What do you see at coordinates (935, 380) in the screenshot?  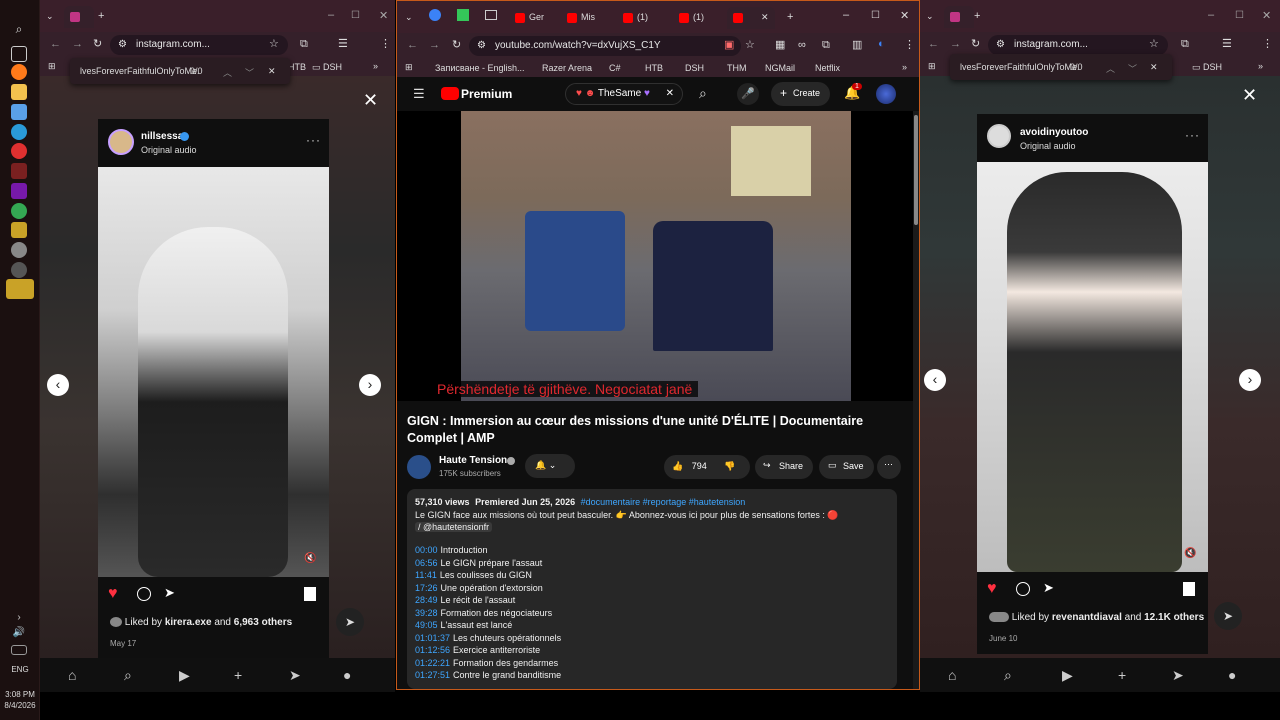 I see `previous-post-button: ‹` at bounding box center [935, 380].